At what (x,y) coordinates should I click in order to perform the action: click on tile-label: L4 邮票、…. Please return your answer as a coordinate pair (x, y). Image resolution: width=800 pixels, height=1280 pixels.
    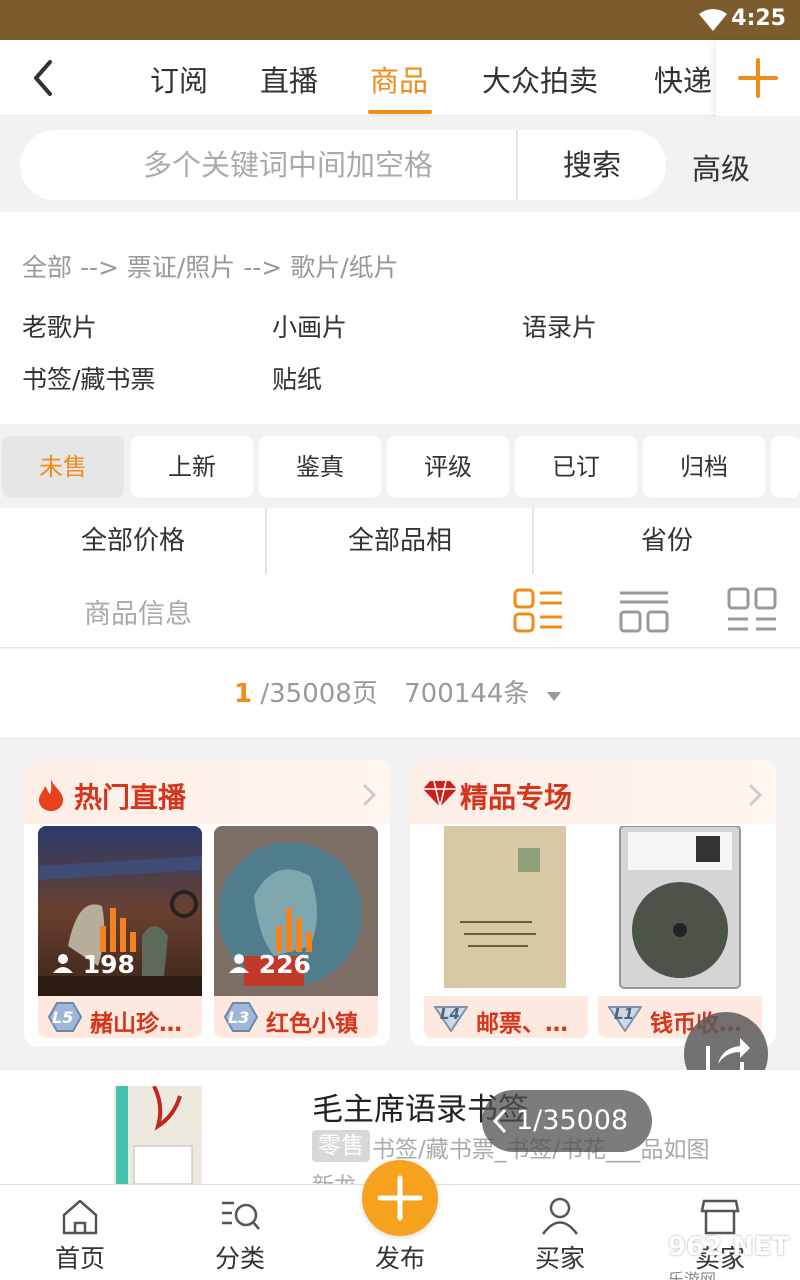
    Looking at the image, I should click on (506, 1017).